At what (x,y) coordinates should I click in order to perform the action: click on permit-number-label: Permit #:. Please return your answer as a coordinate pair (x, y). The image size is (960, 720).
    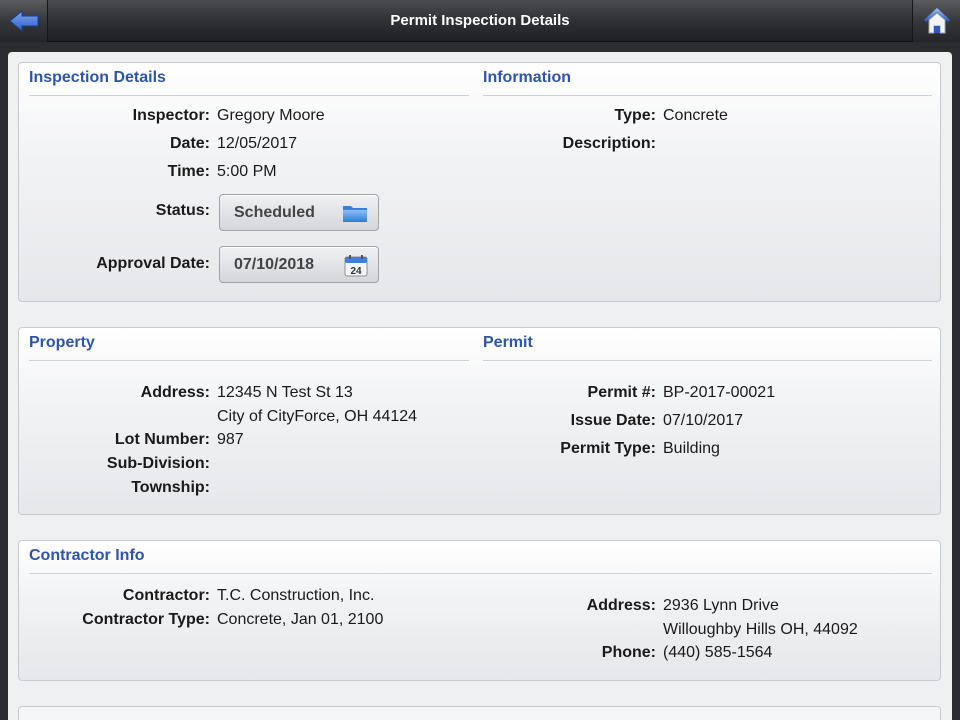
    Looking at the image, I should click on (621, 392).